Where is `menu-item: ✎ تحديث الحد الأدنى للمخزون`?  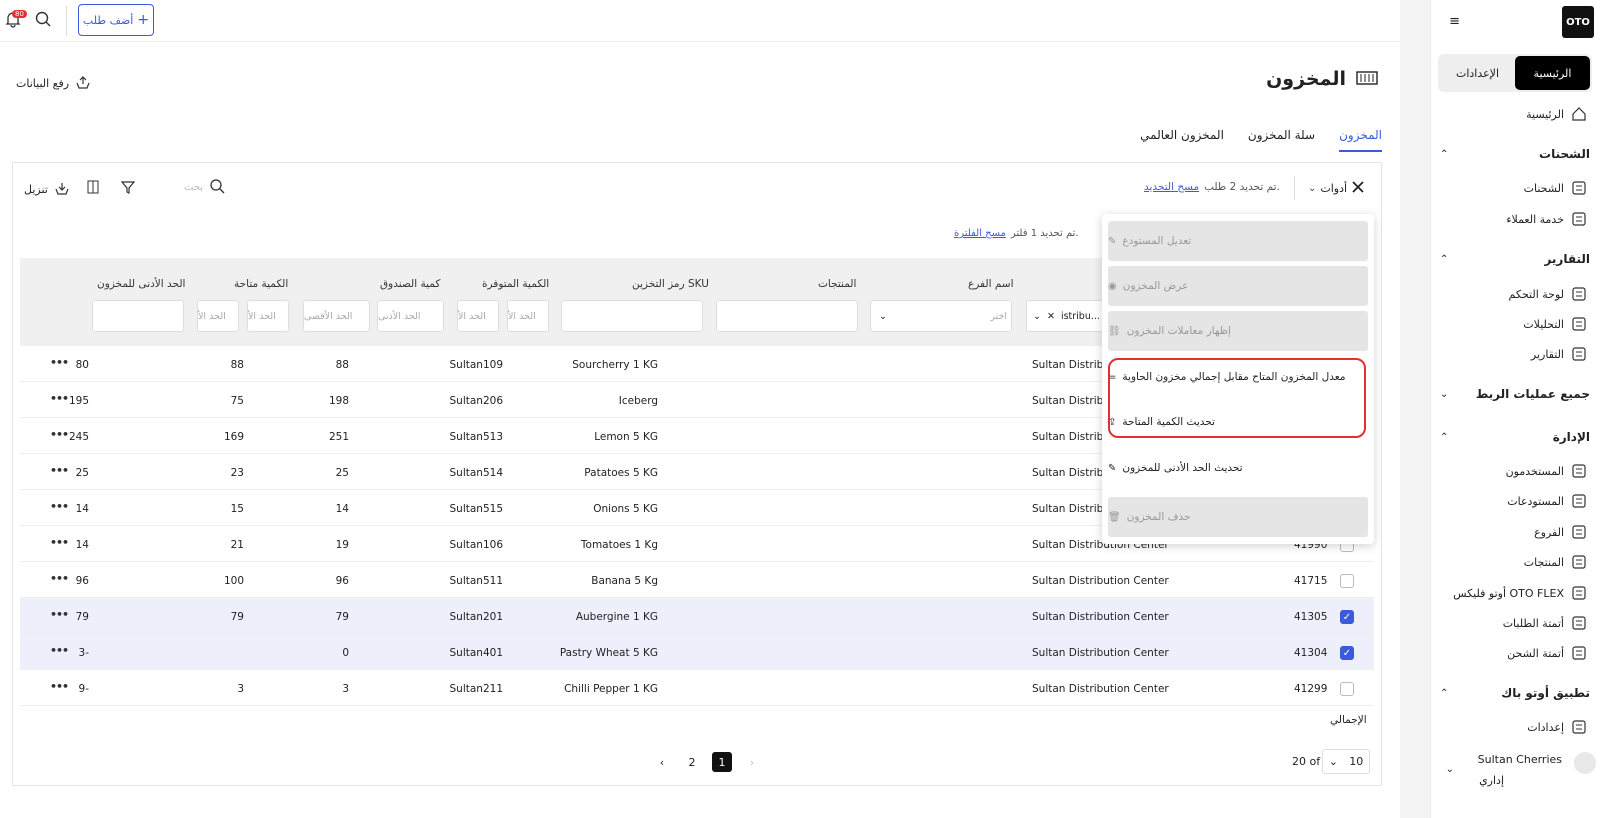
menu-item: ✎ تحديث الحد الأدنى للمخزون is located at coordinates (1238, 468).